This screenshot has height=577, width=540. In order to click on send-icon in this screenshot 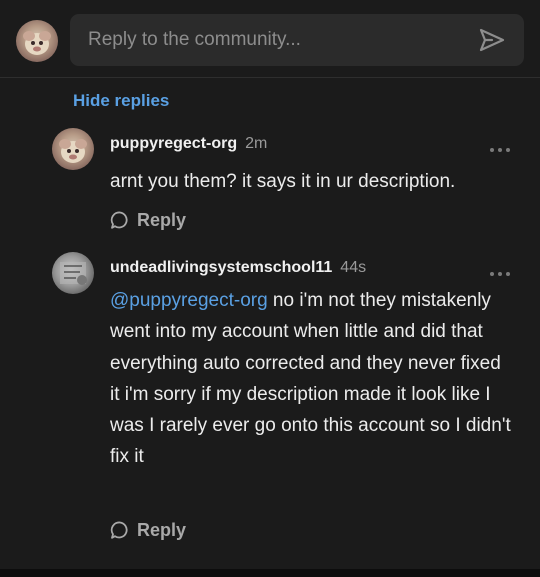, I will do `click(492, 40)`.